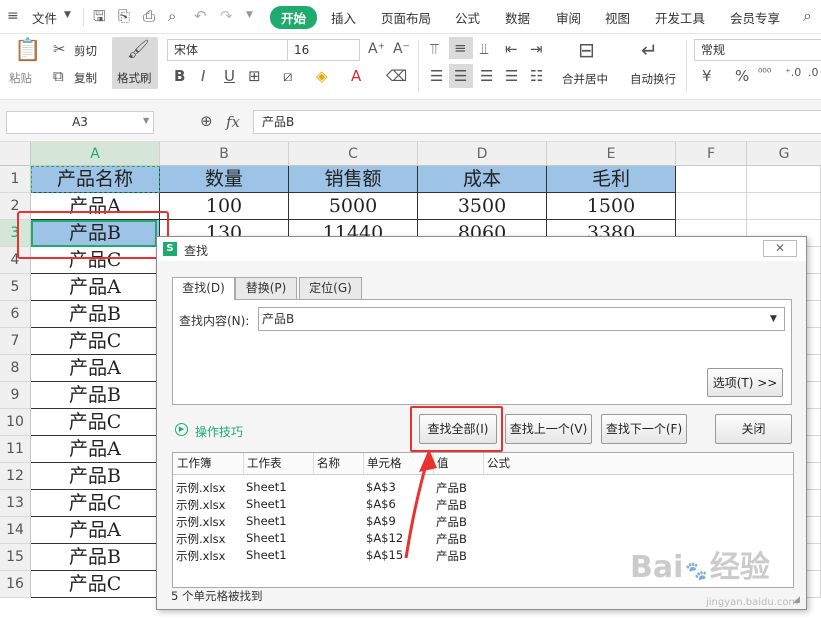  I want to click on arrow-head, so click(428, 460).